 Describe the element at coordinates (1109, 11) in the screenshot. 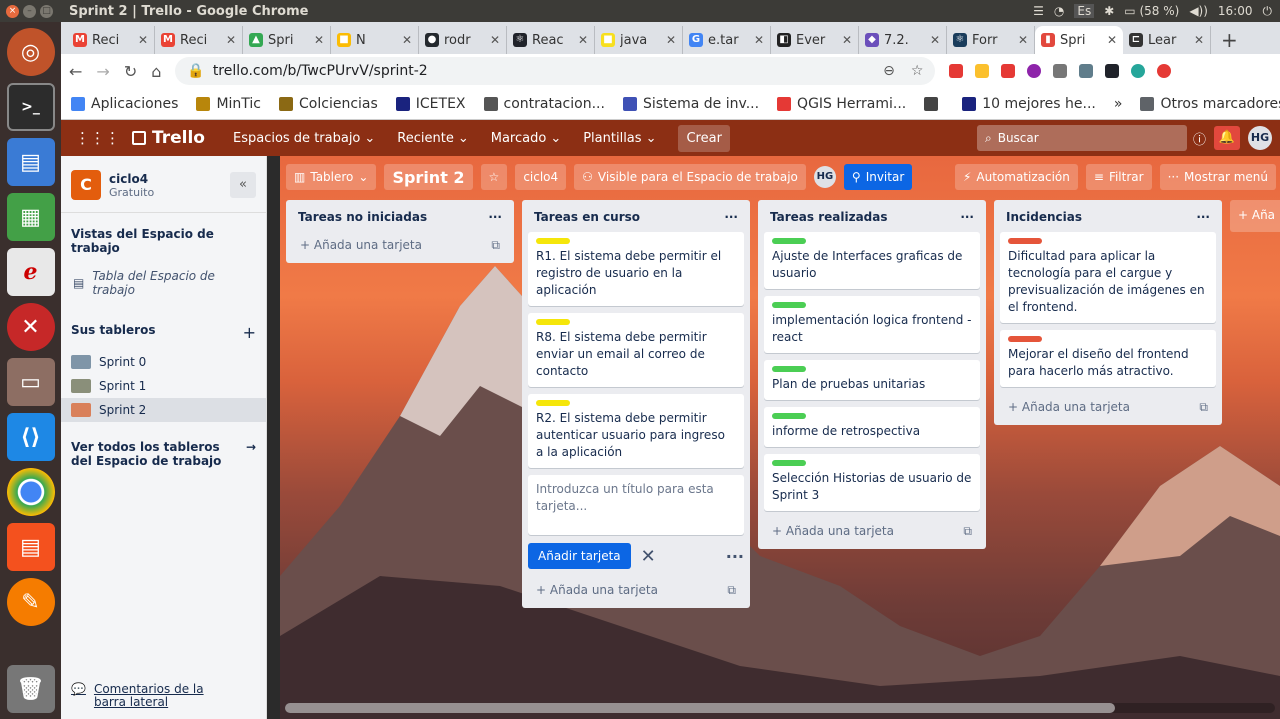

I see `bluetooth-icon: ✱` at that location.